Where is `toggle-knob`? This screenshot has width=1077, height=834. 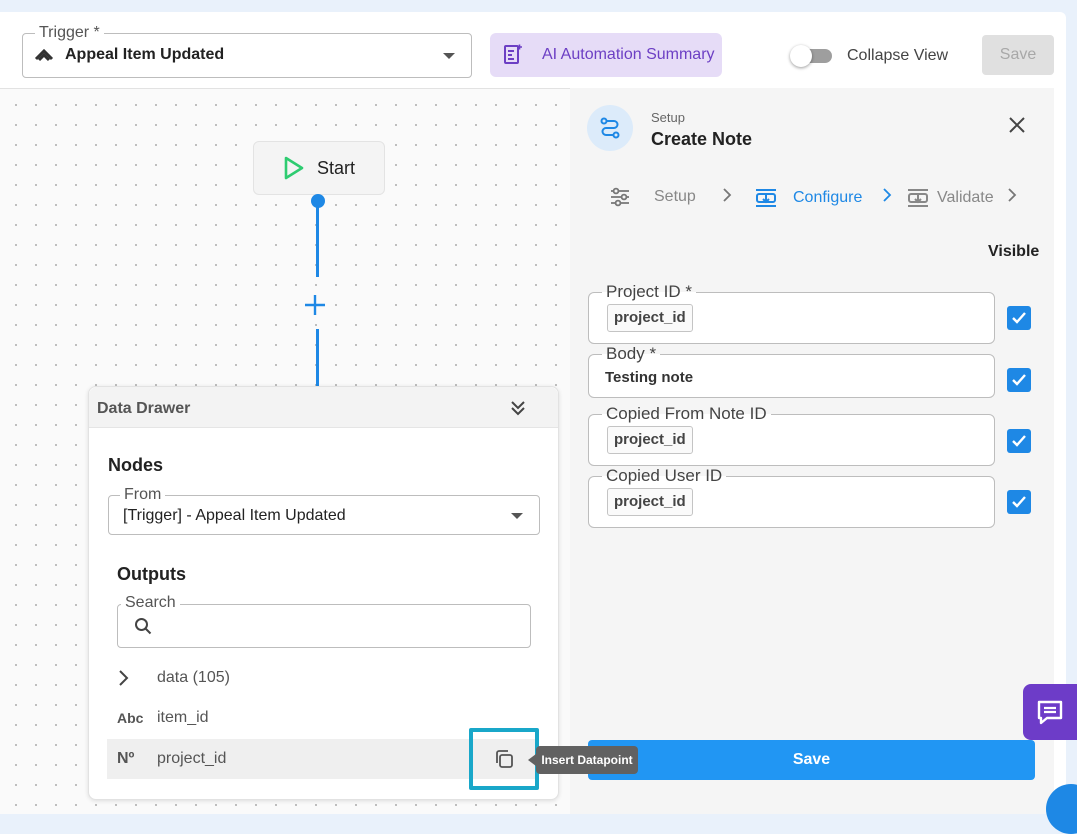
toggle-knob is located at coordinates (801, 56).